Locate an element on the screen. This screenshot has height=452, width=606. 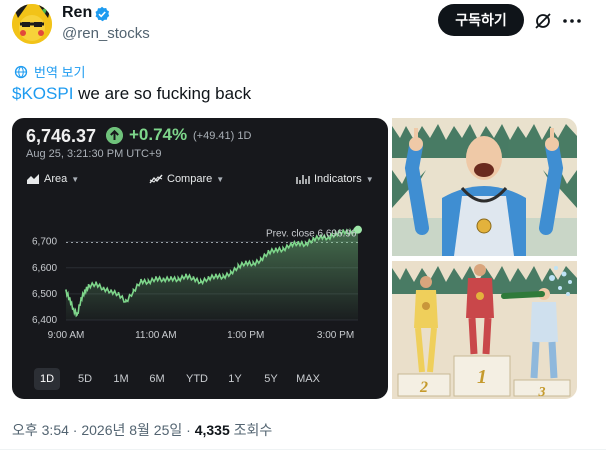
x-tick-label: 1:00 PM is located at coordinates (245, 335).